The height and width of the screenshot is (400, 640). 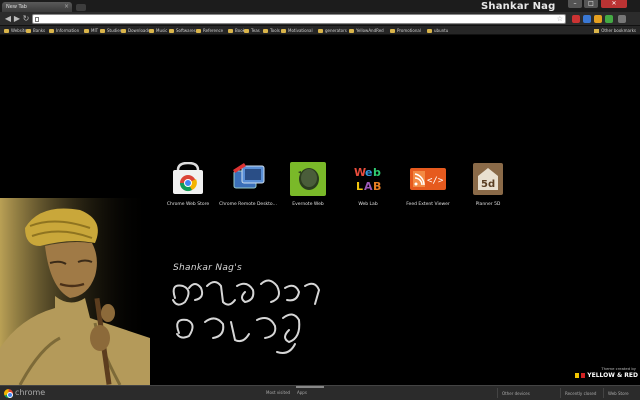 I want to click on chrome-logo-icon, so click(x=8, y=393).